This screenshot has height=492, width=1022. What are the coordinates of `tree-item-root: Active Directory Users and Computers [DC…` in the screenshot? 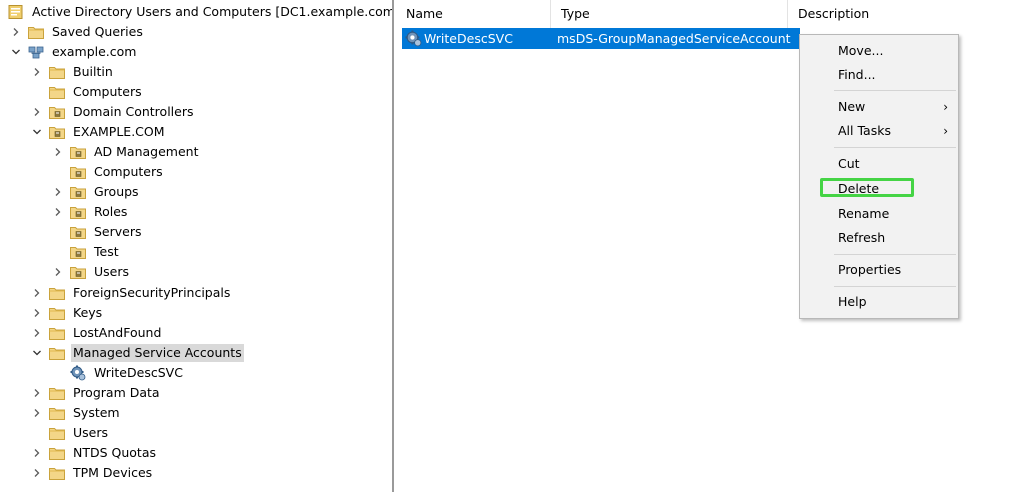 It's located at (201, 12).